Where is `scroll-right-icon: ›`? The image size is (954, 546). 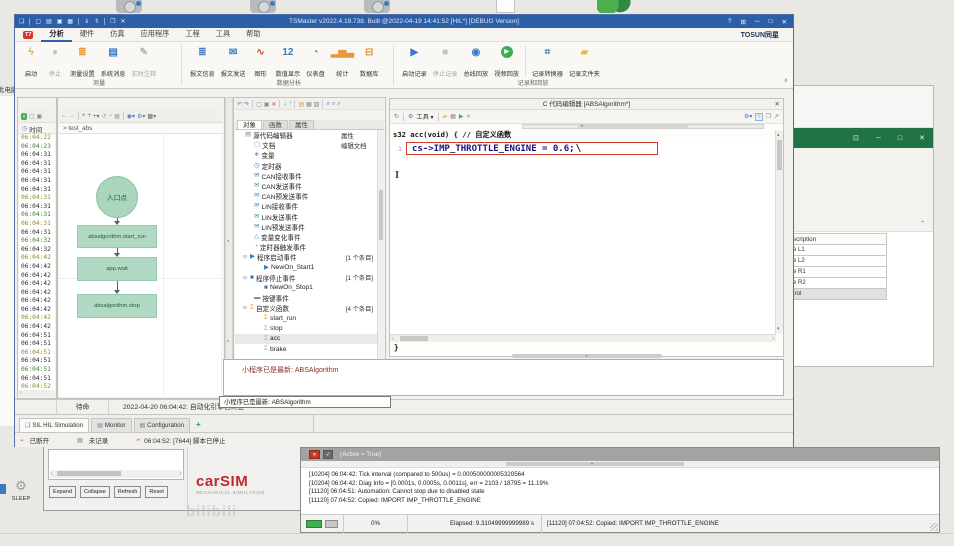
scroll-right-icon: › is located at coordinates (180, 474).